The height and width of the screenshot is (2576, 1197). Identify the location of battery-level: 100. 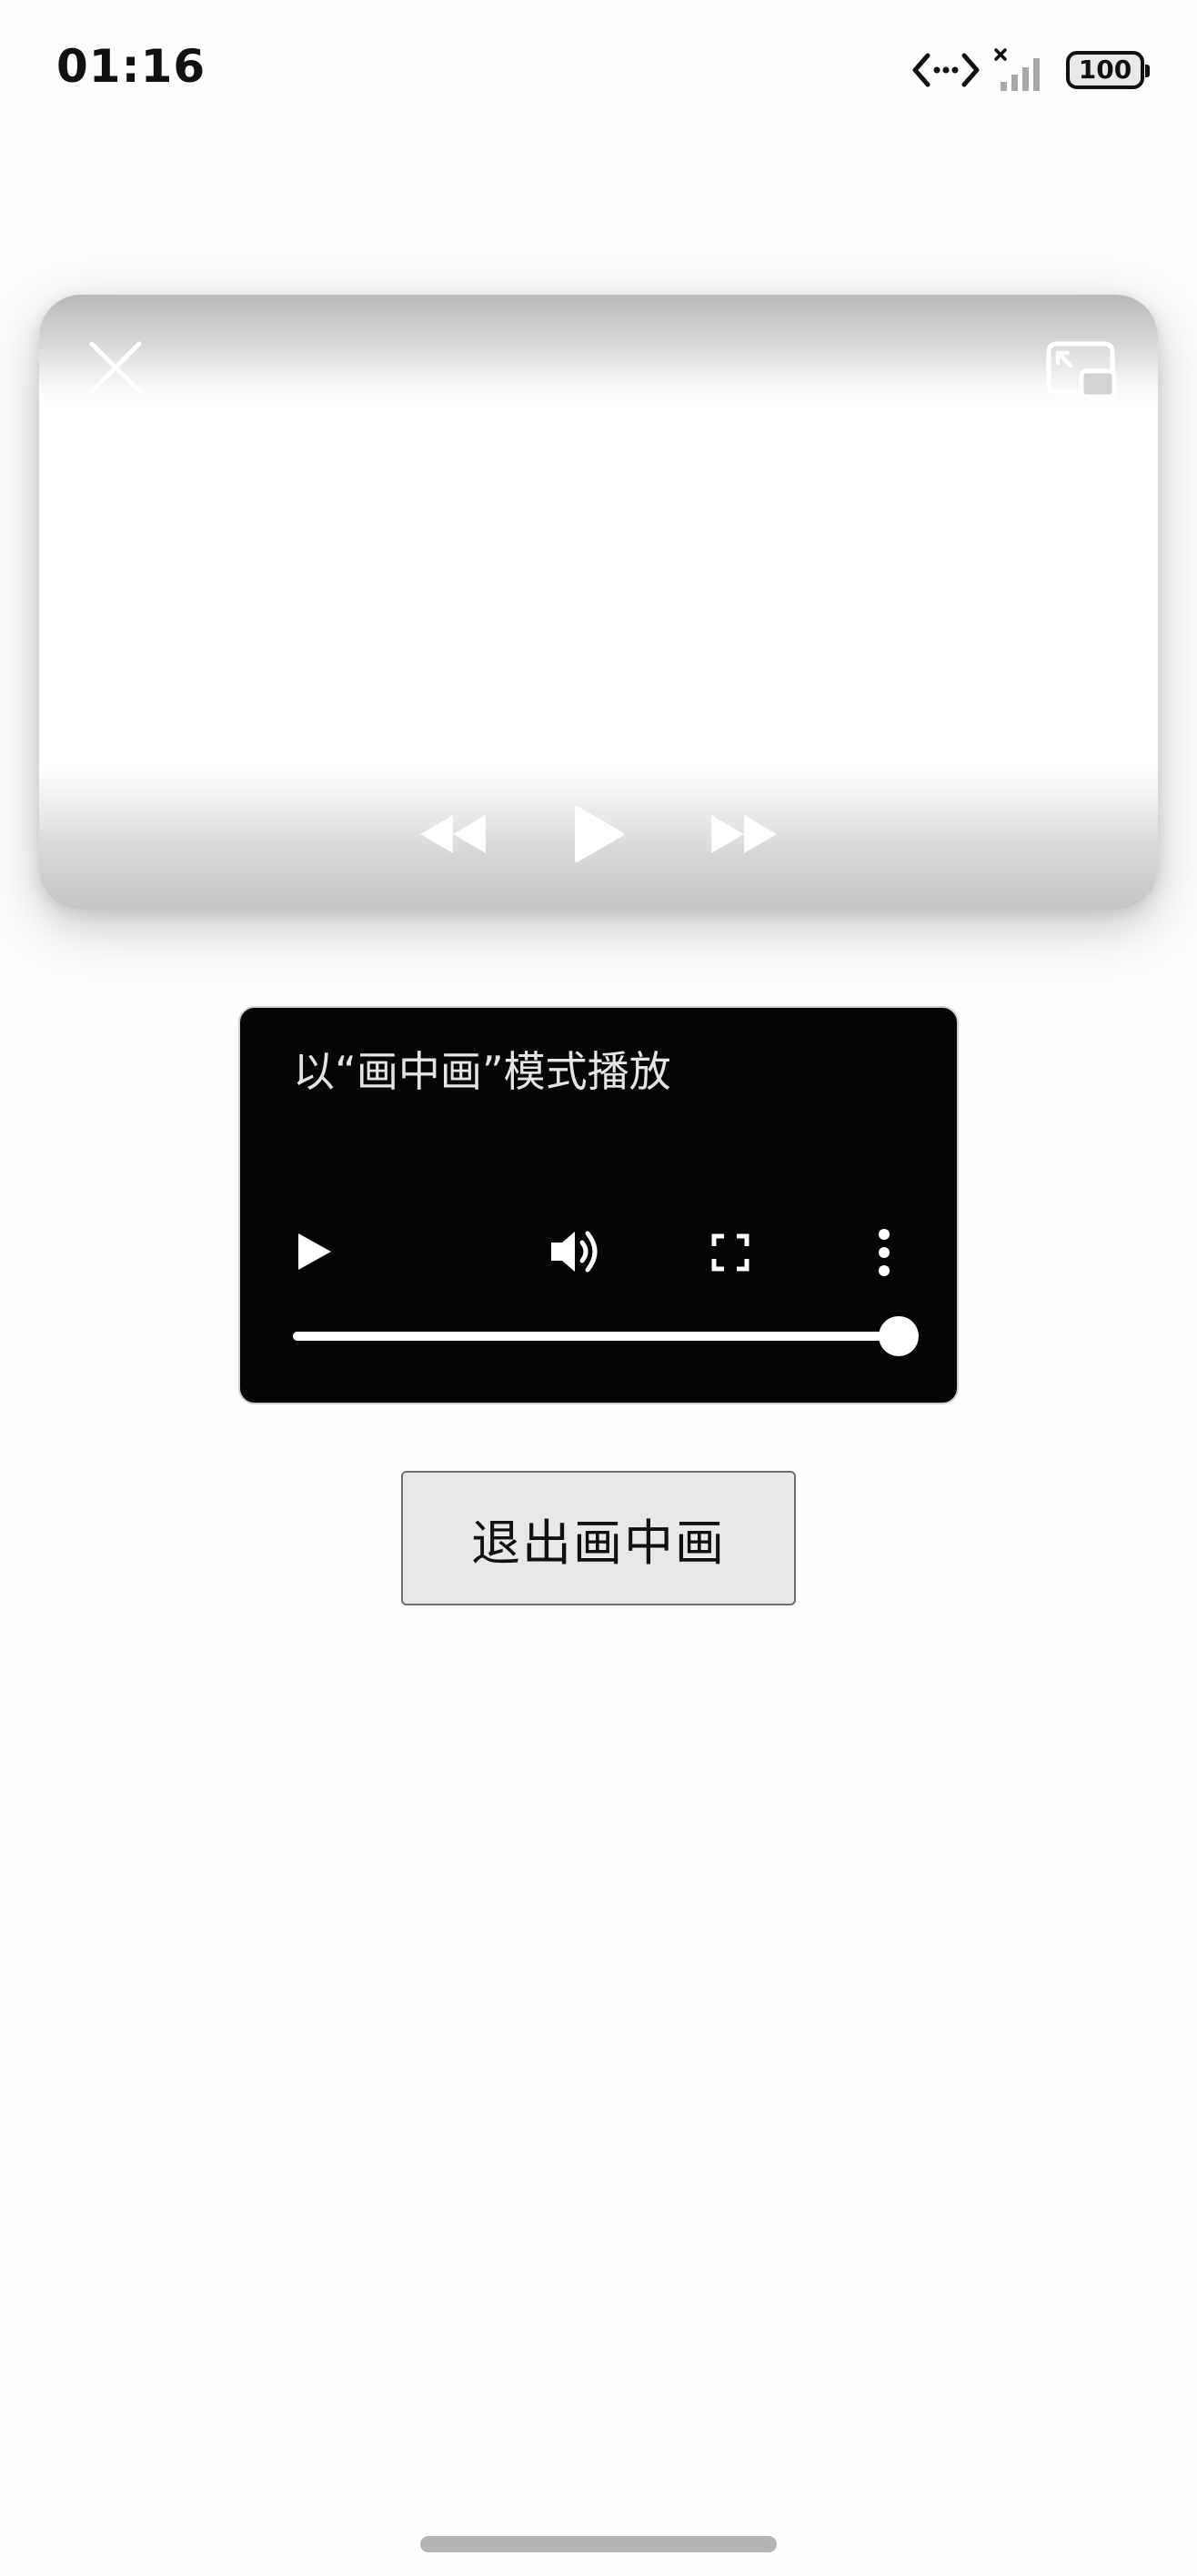
(1105, 70).